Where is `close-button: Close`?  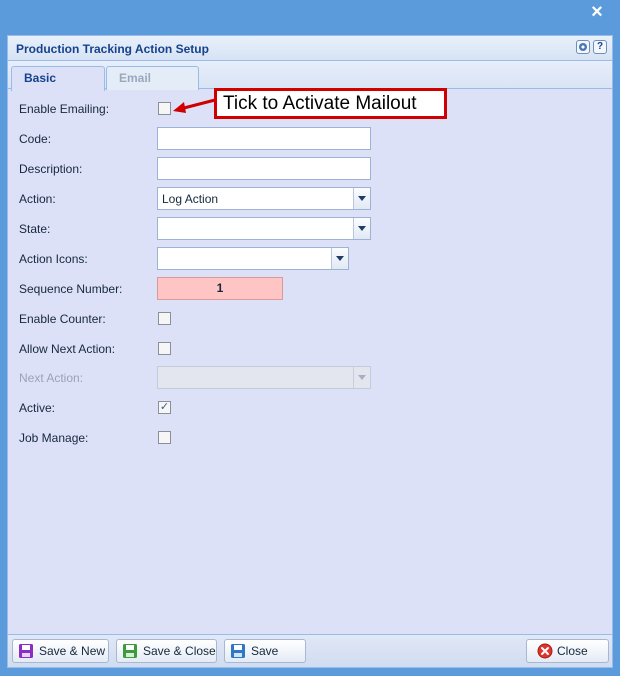 close-button: Close is located at coordinates (567, 651).